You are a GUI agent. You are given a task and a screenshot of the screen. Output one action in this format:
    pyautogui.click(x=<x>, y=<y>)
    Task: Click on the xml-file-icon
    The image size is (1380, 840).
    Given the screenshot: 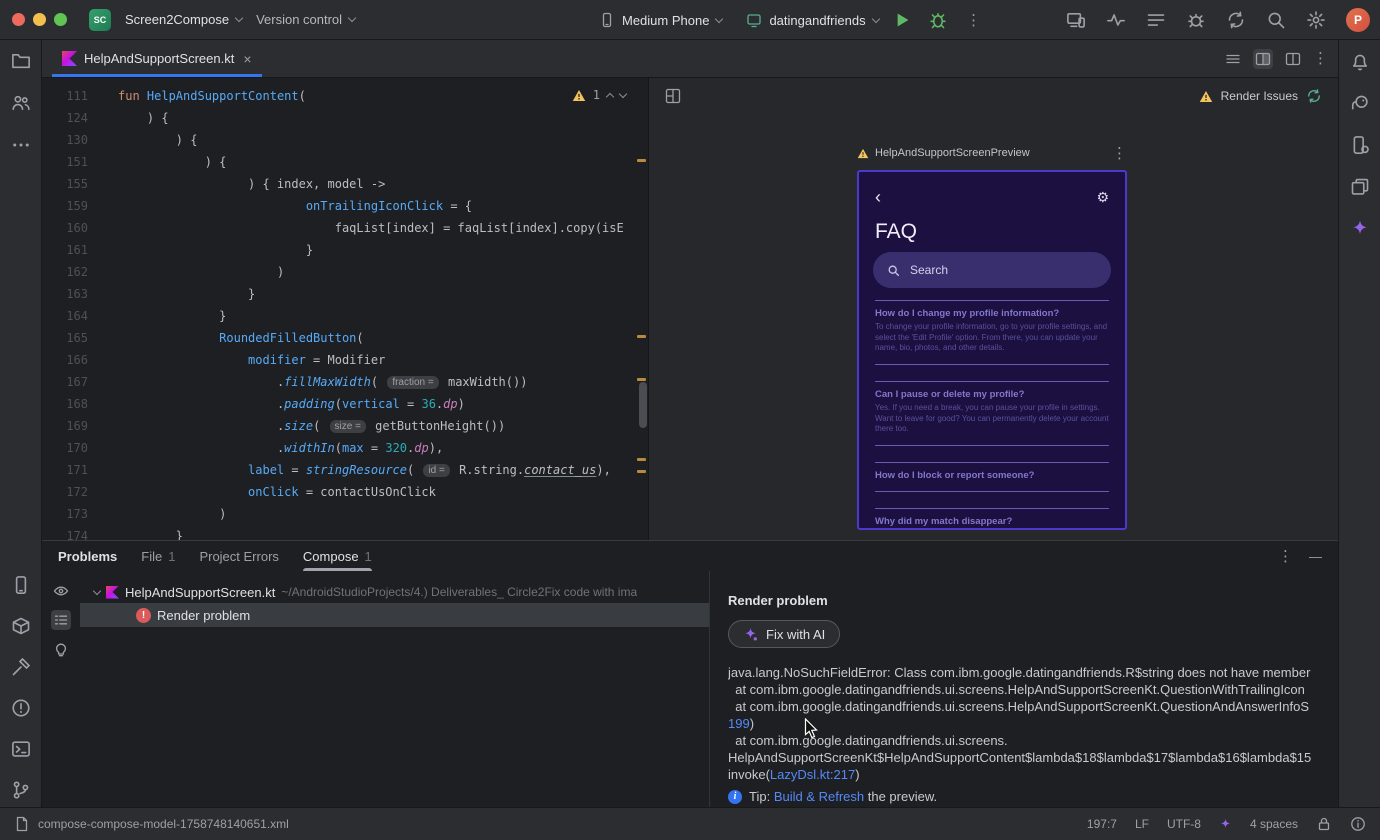 What is the action you would take?
    pyautogui.click(x=22, y=824)
    